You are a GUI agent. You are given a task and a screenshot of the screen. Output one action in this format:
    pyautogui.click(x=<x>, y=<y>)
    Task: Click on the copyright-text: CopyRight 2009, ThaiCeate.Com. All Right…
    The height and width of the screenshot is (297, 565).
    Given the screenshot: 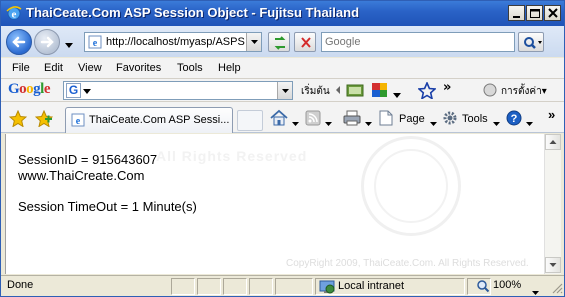 What is the action you would take?
    pyautogui.click(x=407, y=263)
    